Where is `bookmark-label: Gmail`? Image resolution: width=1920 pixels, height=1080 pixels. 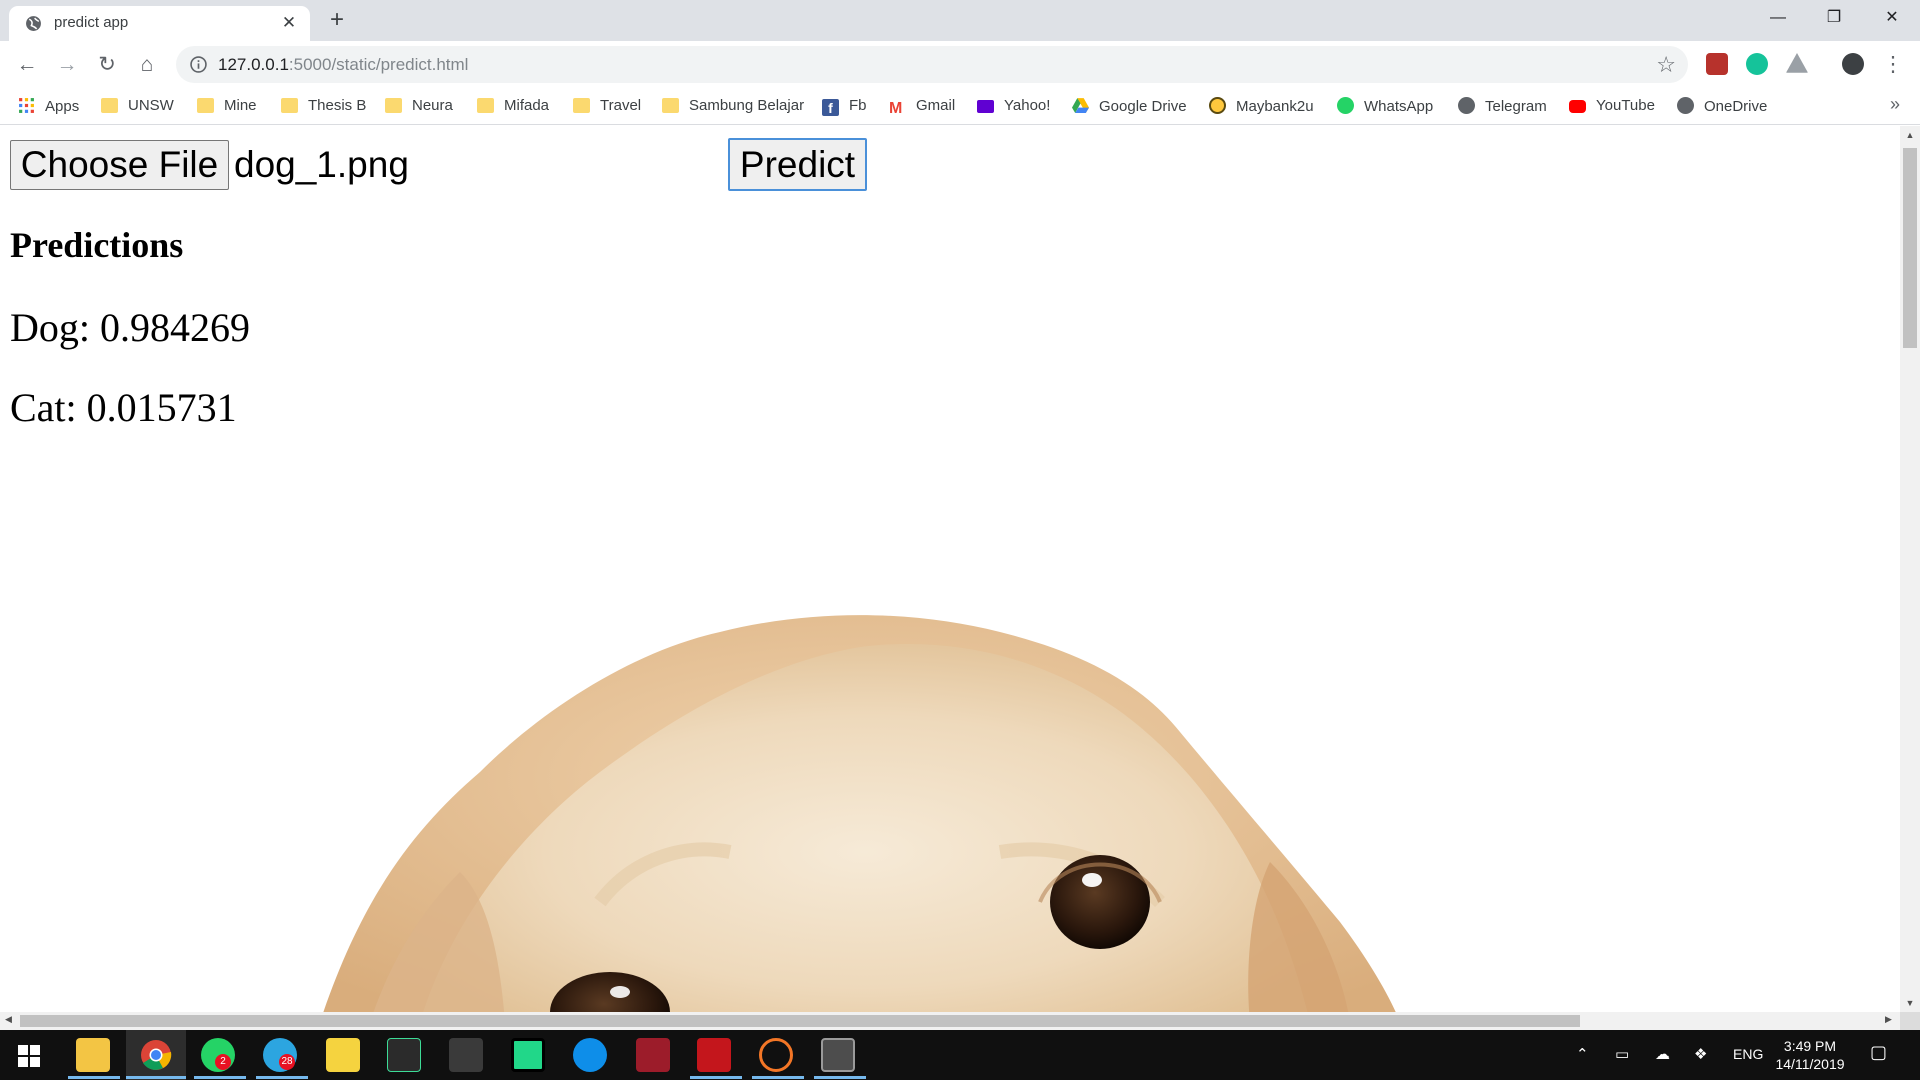 bookmark-label: Gmail is located at coordinates (936, 105).